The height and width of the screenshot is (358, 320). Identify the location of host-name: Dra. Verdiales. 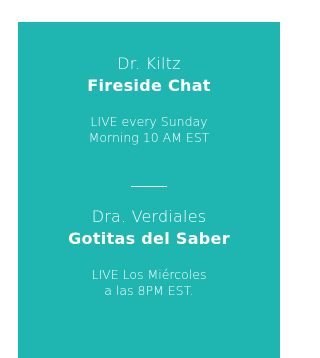
(149, 216).